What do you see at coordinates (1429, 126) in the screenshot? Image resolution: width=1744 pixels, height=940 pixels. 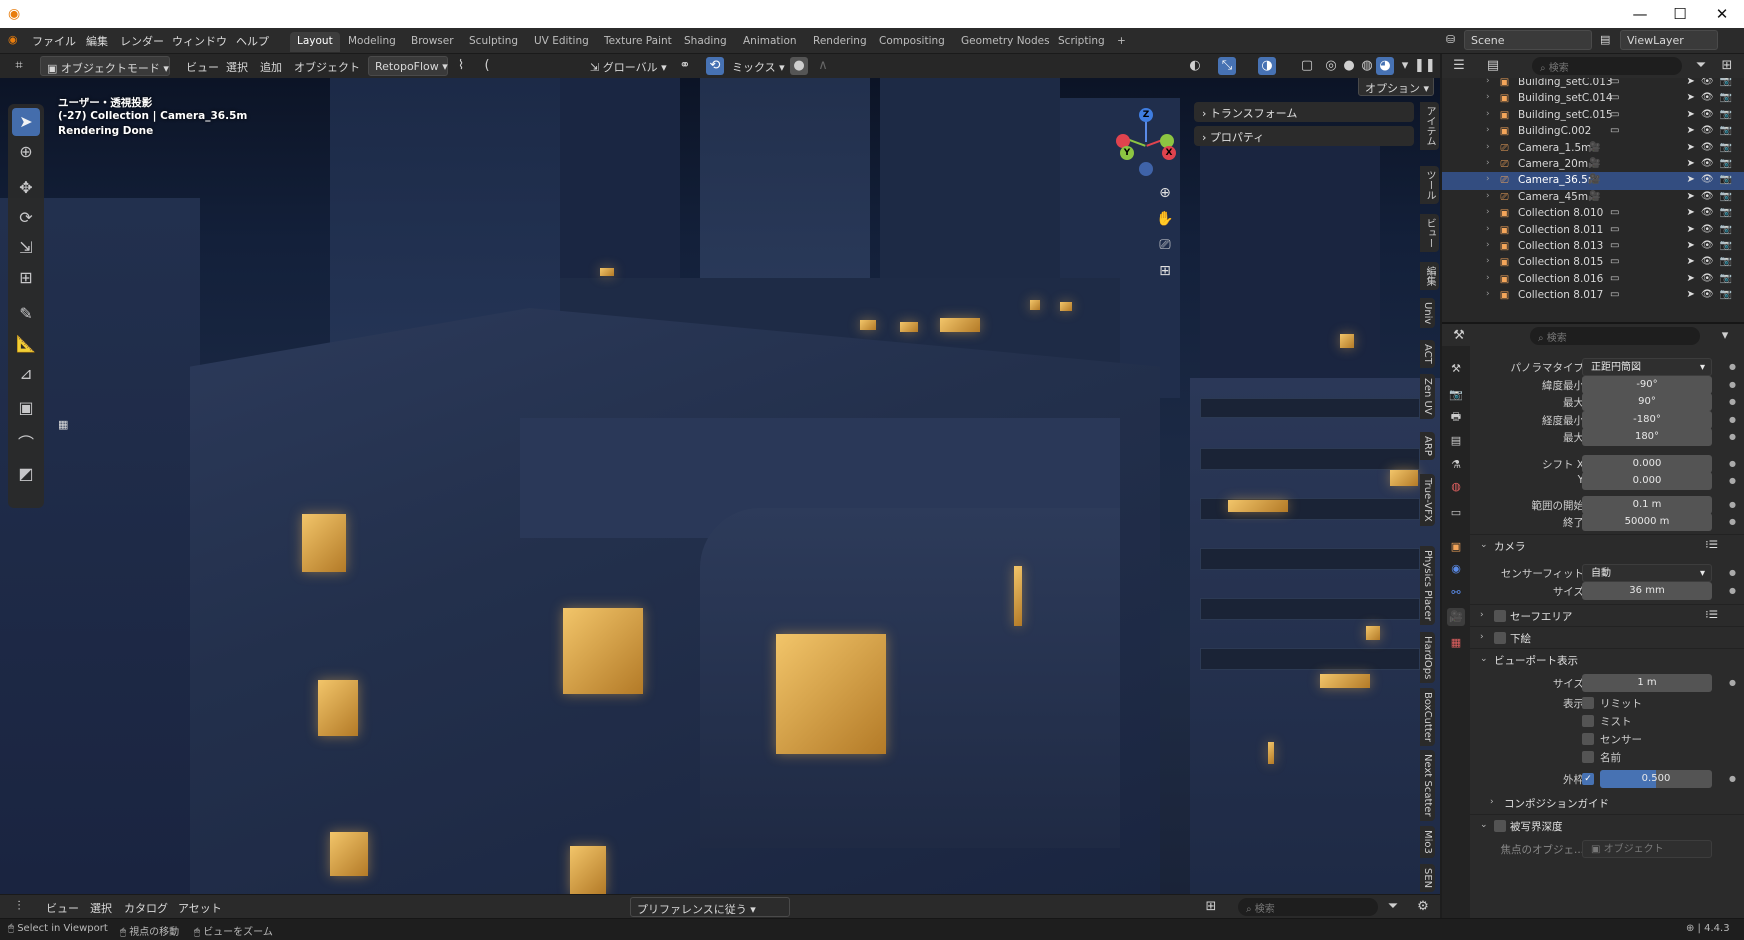 I see `ntab-item: アイテム` at bounding box center [1429, 126].